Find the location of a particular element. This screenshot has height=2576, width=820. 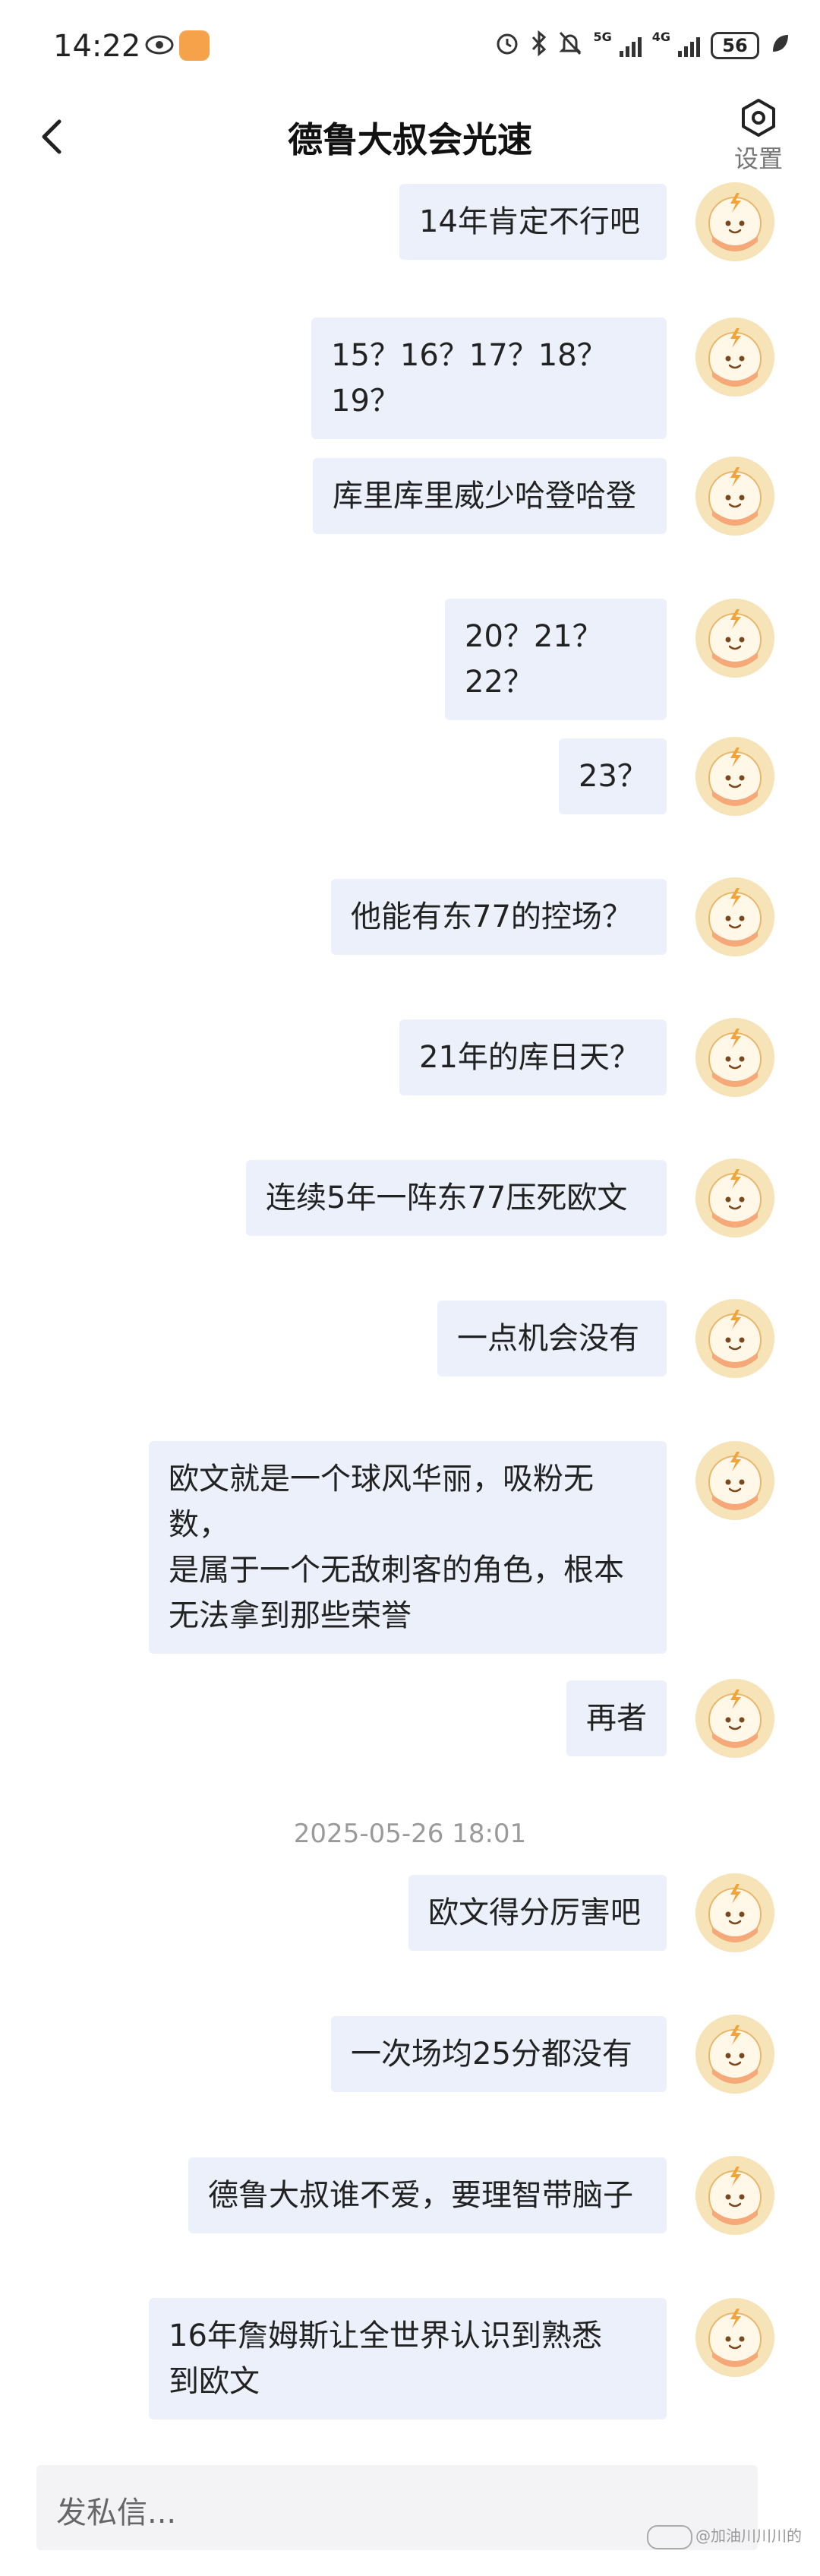

chat-title: 德鲁大叔会光速 is located at coordinates (410, 139).